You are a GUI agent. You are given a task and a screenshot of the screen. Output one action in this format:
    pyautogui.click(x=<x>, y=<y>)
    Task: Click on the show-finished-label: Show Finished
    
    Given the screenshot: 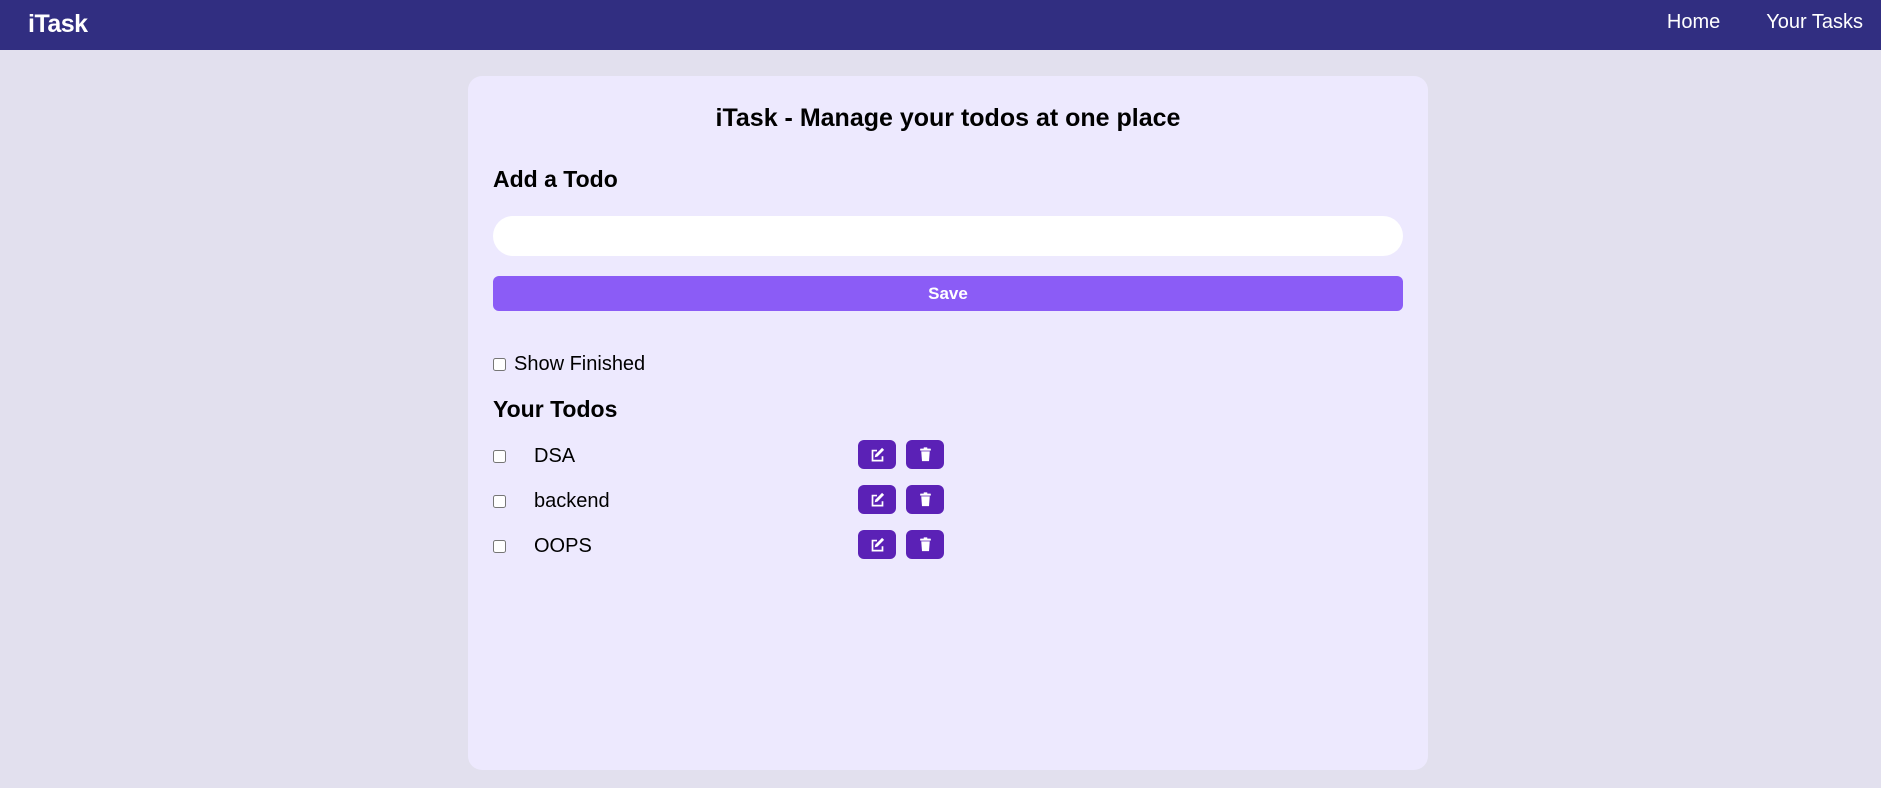 What is the action you would take?
    pyautogui.click(x=580, y=364)
    